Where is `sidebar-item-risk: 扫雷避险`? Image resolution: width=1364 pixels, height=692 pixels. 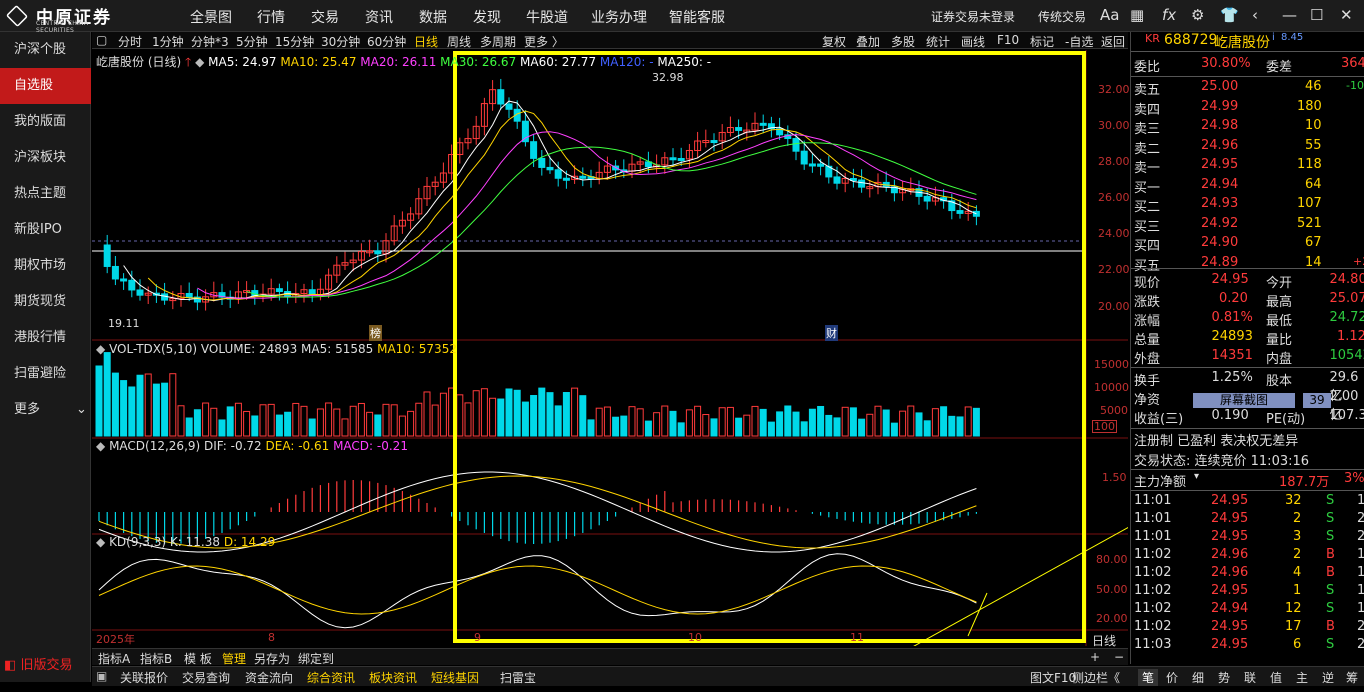 sidebar-item-risk: 扫雷避险 is located at coordinates (45, 374).